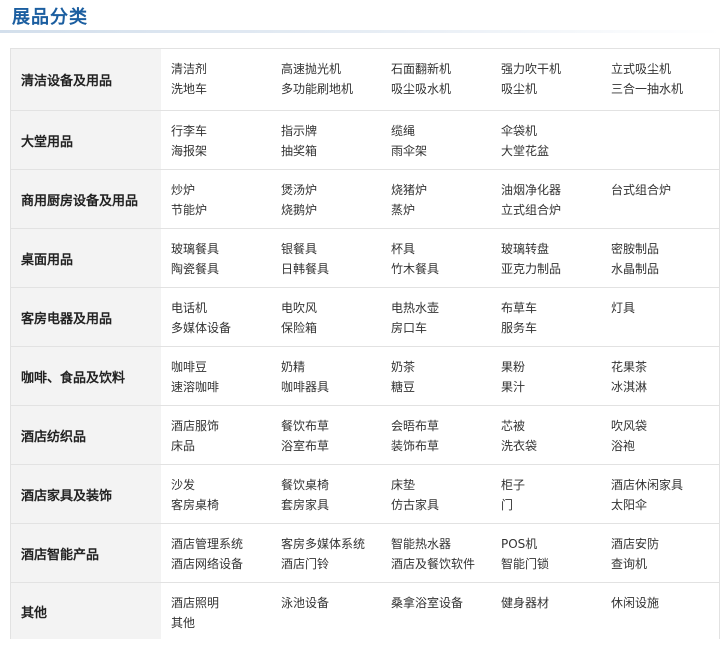 The width and height of the screenshot is (721, 645). I want to click on category-item-link: 酒店服饰, so click(226, 426).